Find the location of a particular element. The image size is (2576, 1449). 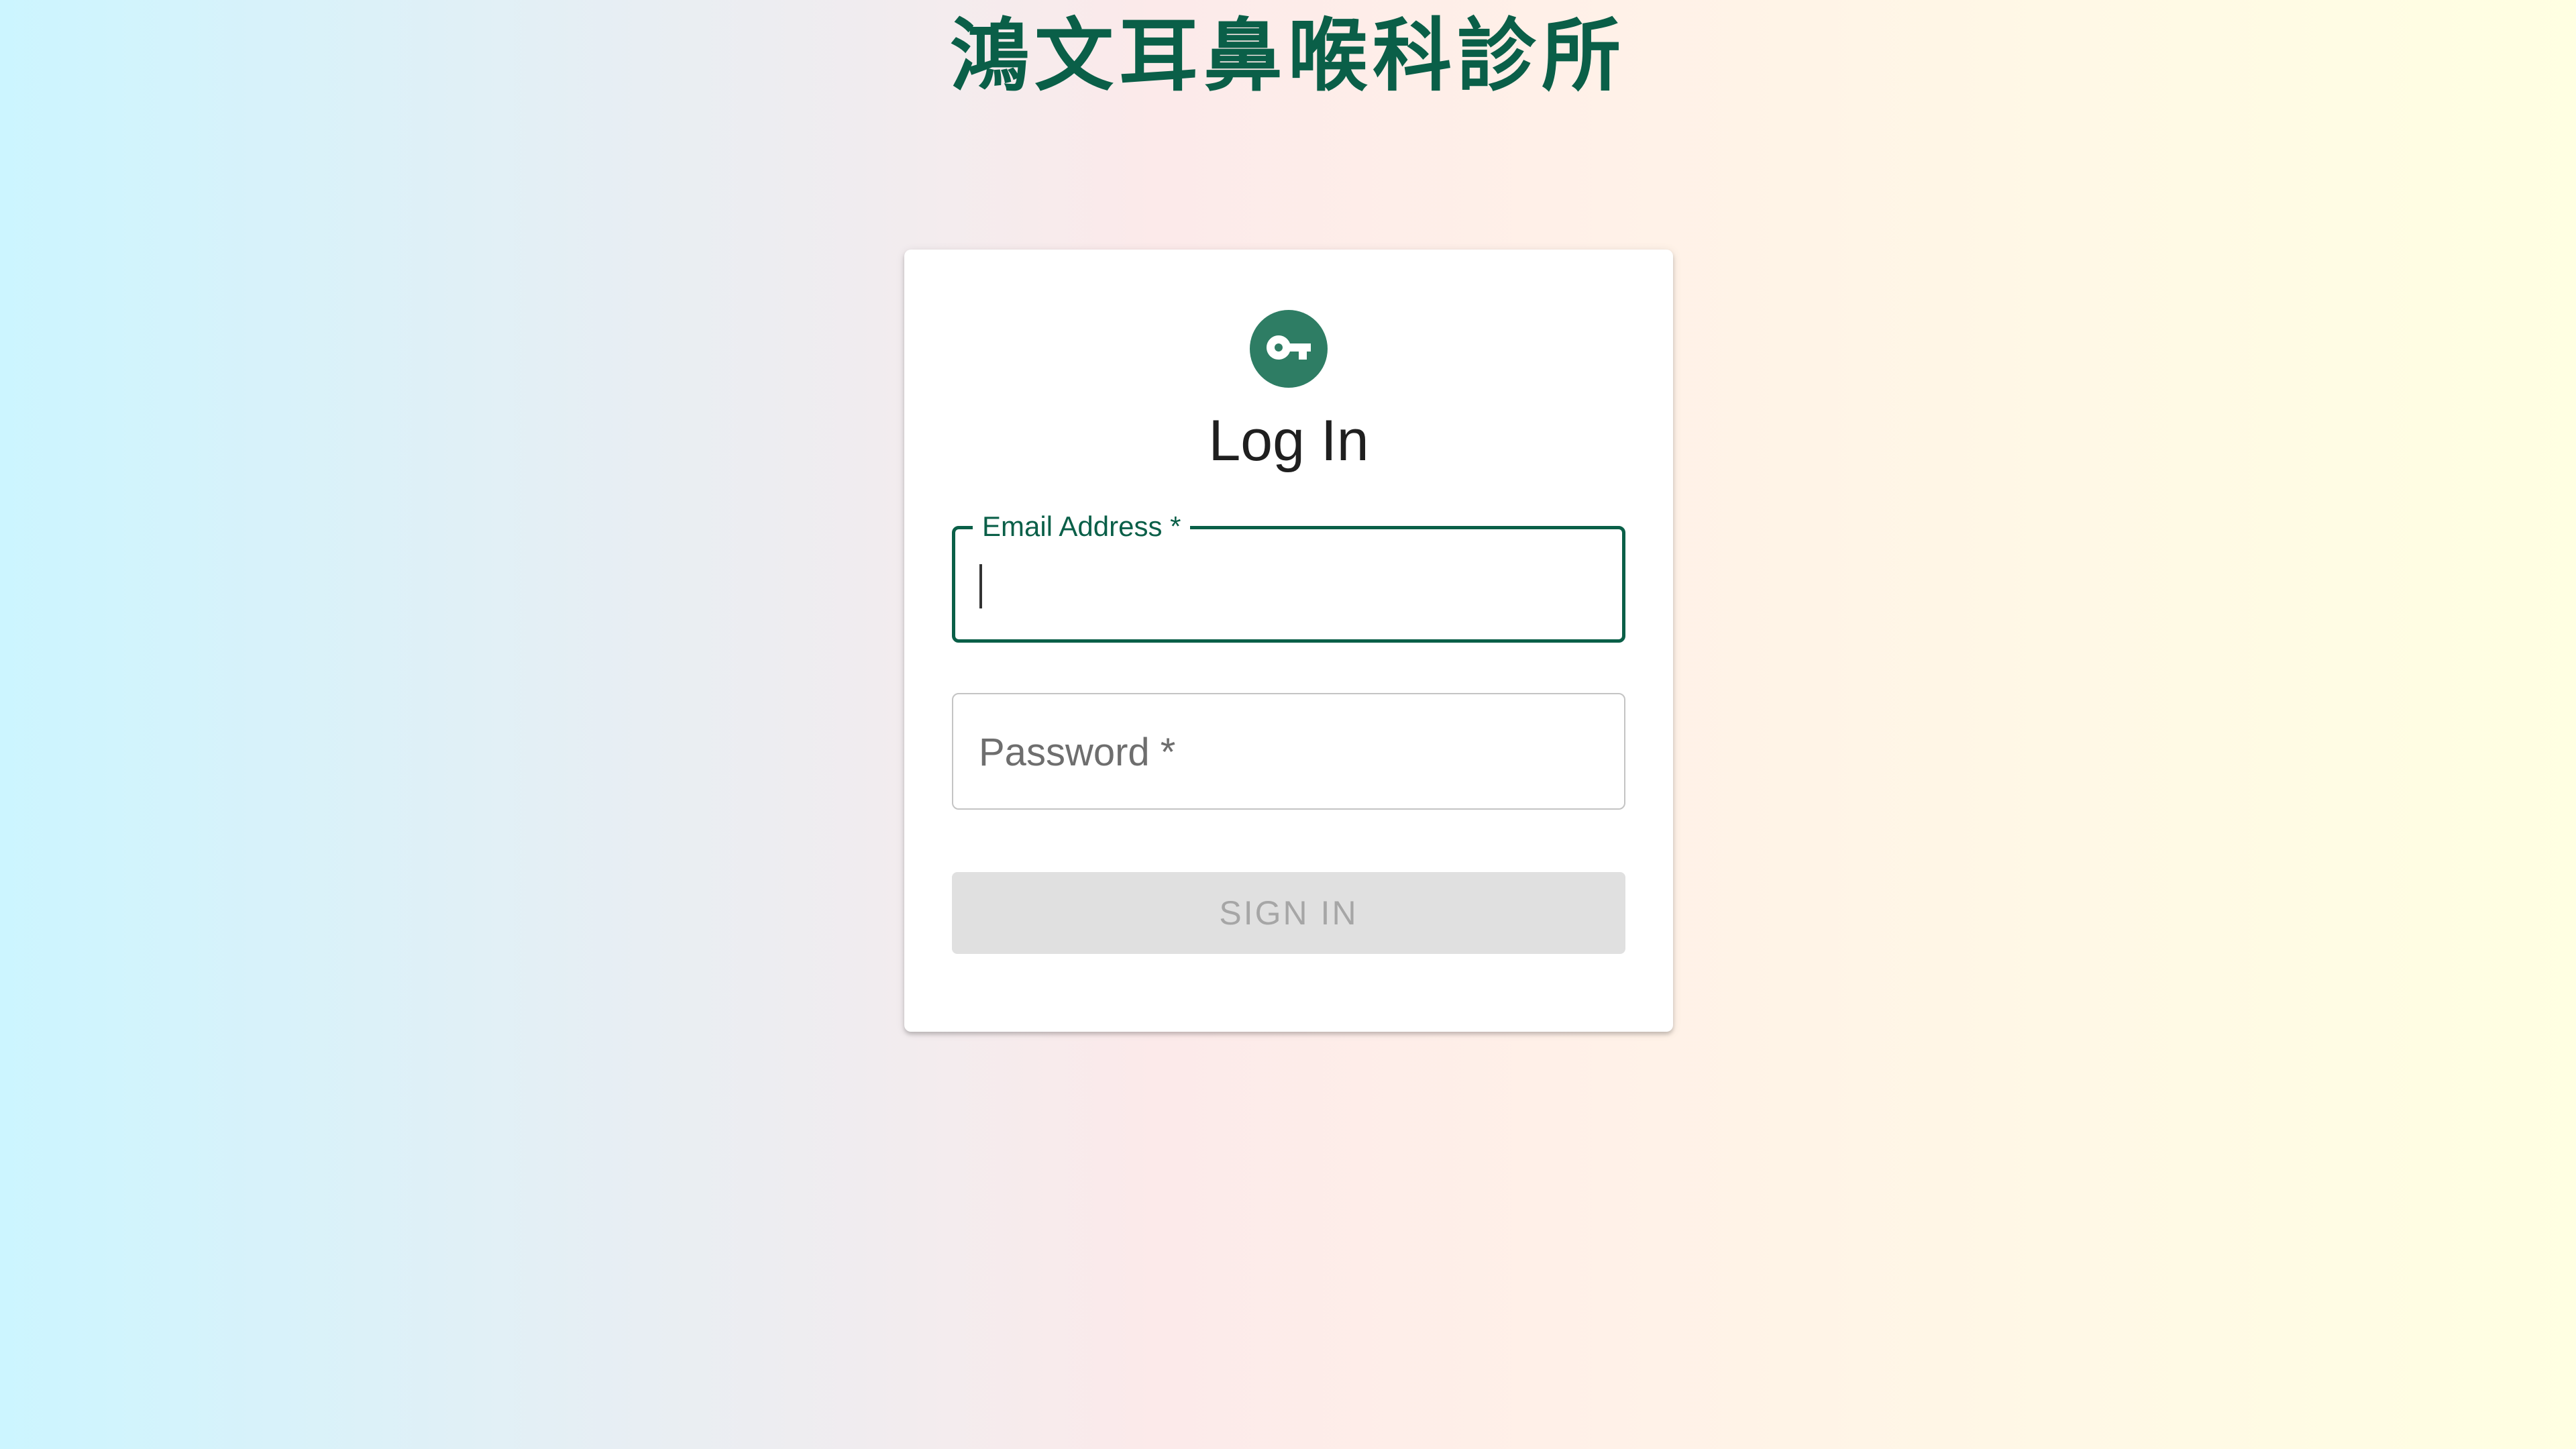

clinic-title: 鴻文耳鼻喉科診所 is located at coordinates (1287, 55).